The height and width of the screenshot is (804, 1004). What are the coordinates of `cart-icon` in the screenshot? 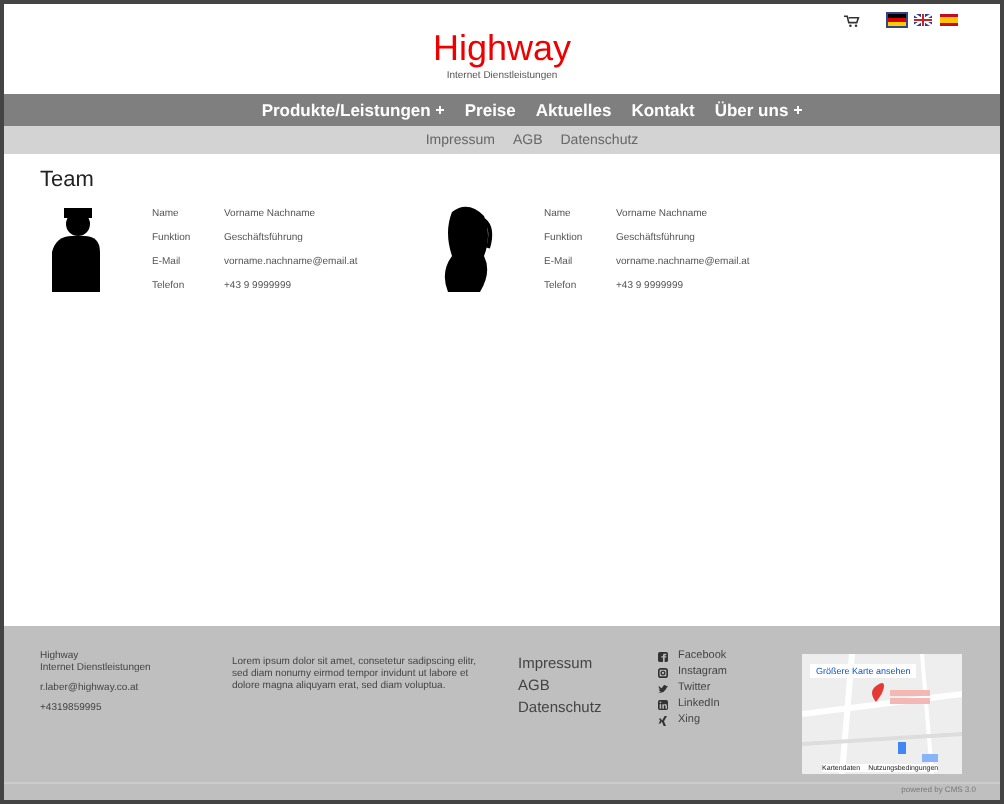 It's located at (852, 20).